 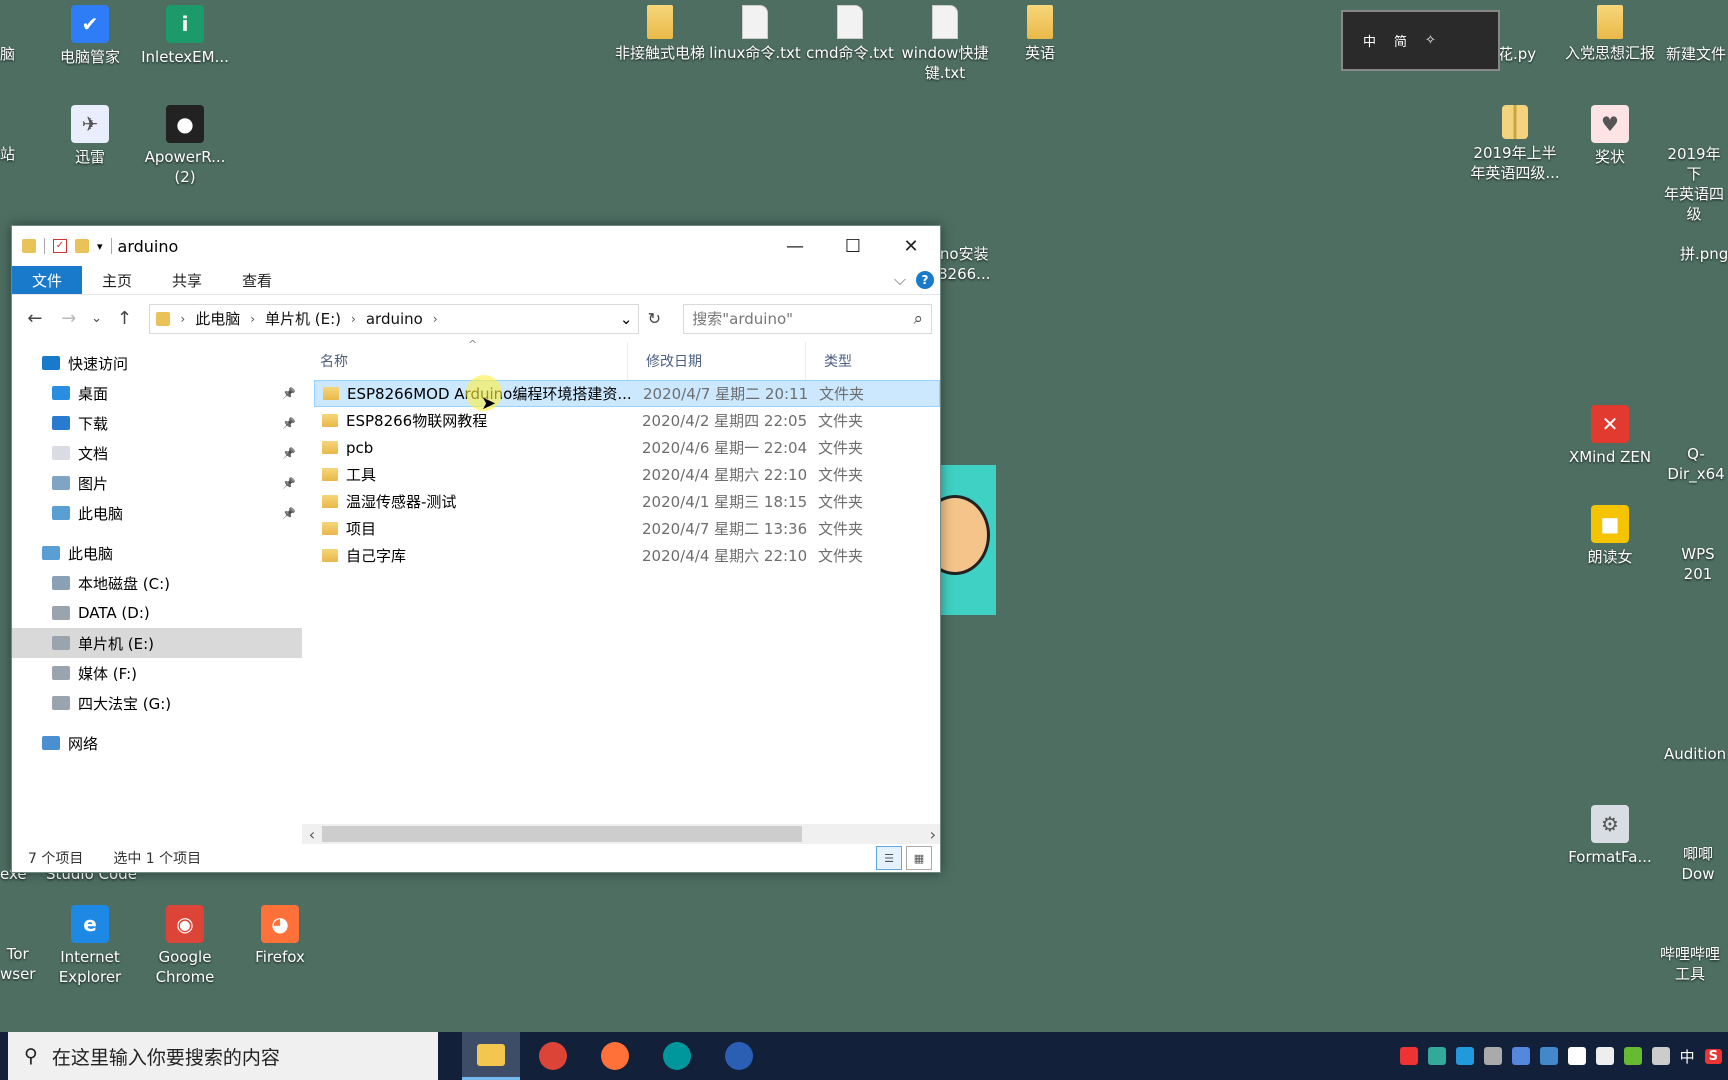 I want to click on sidebar-item: 此电脑, so click(x=157, y=553).